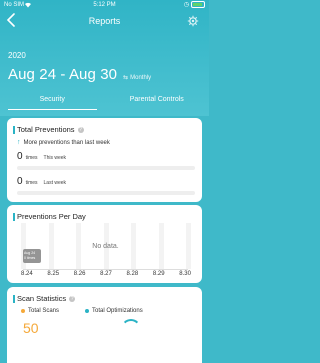 The width and height of the screenshot is (320, 363). I want to click on last-week-value: 0, so click(20, 181).